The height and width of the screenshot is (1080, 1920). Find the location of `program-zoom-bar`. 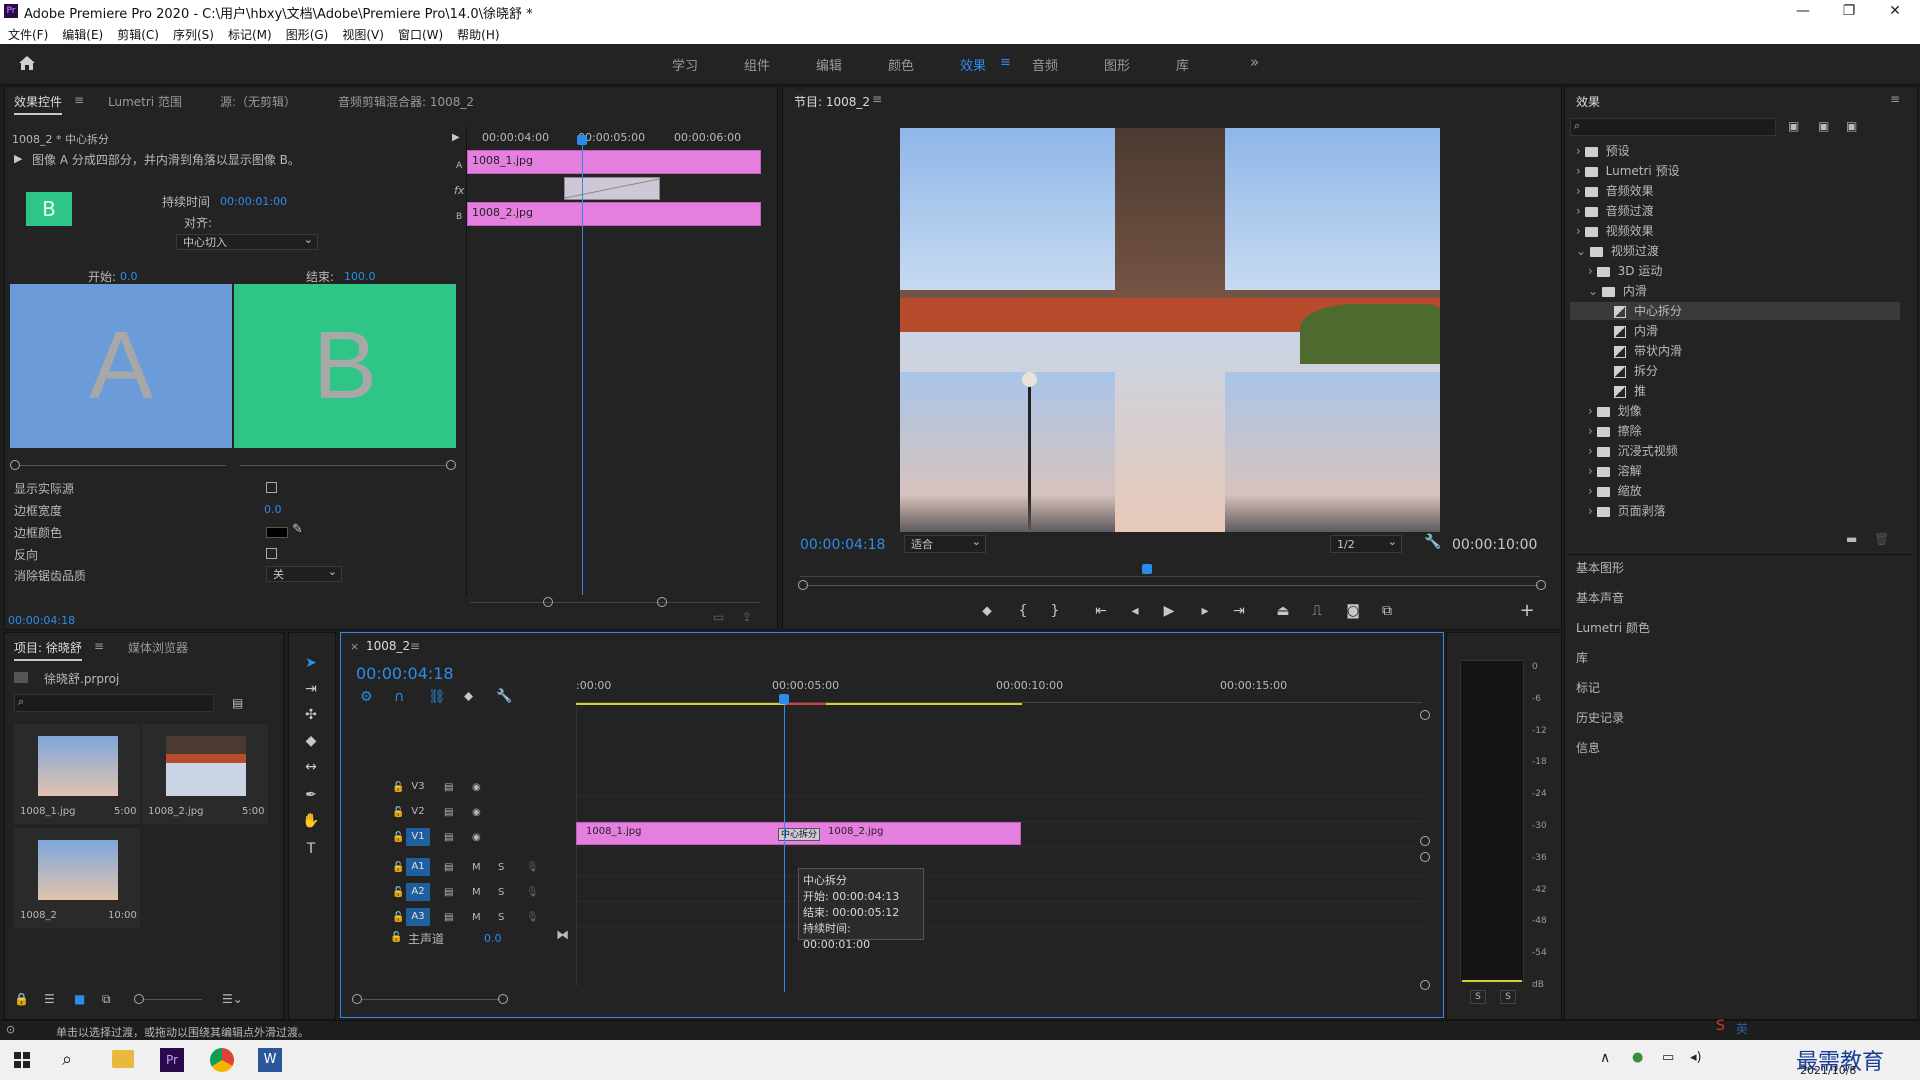

program-zoom-bar is located at coordinates (1173, 585).